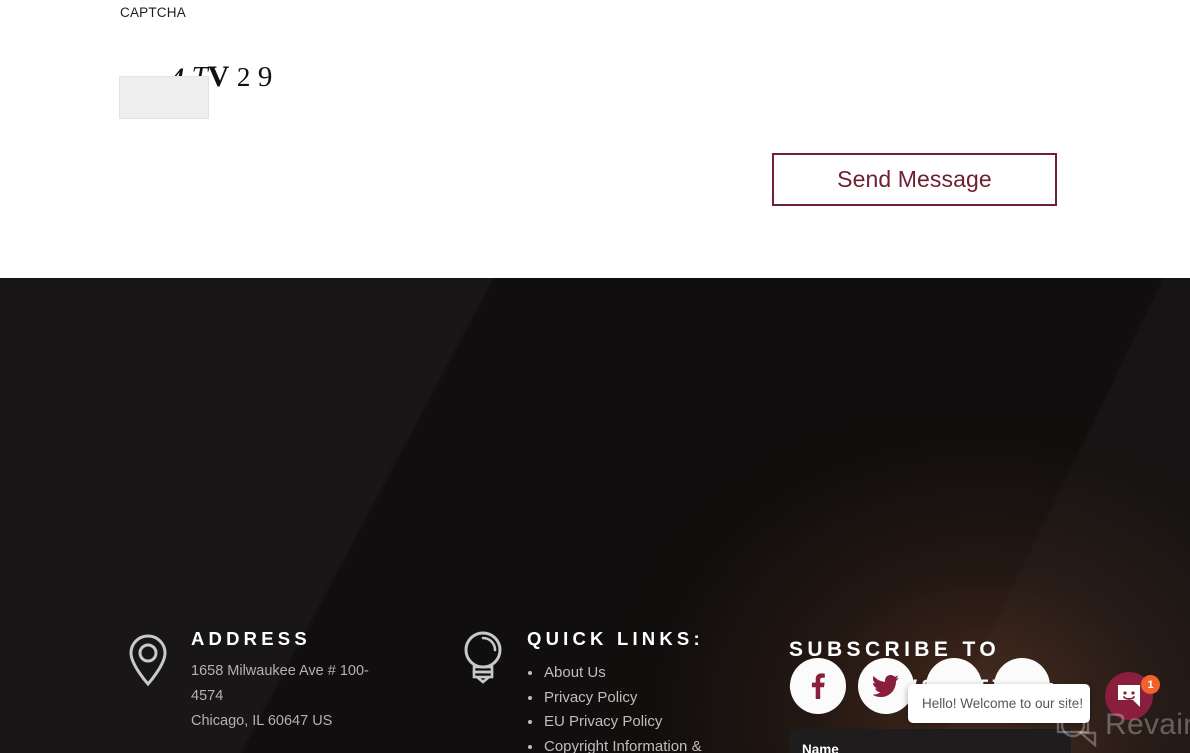  What do you see at coordinates (218, 76) in the screenshot?
I see `captcha-char-3: V` at bounding box center [218, 76].